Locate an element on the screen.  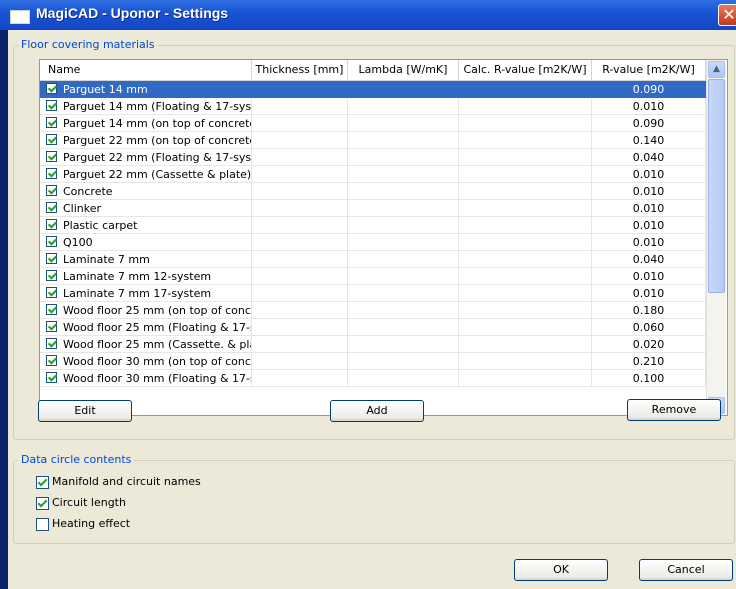
table-row: Parguet 22 mm (Cassette & plate) 0.010 is located at coordinates (373, 174).